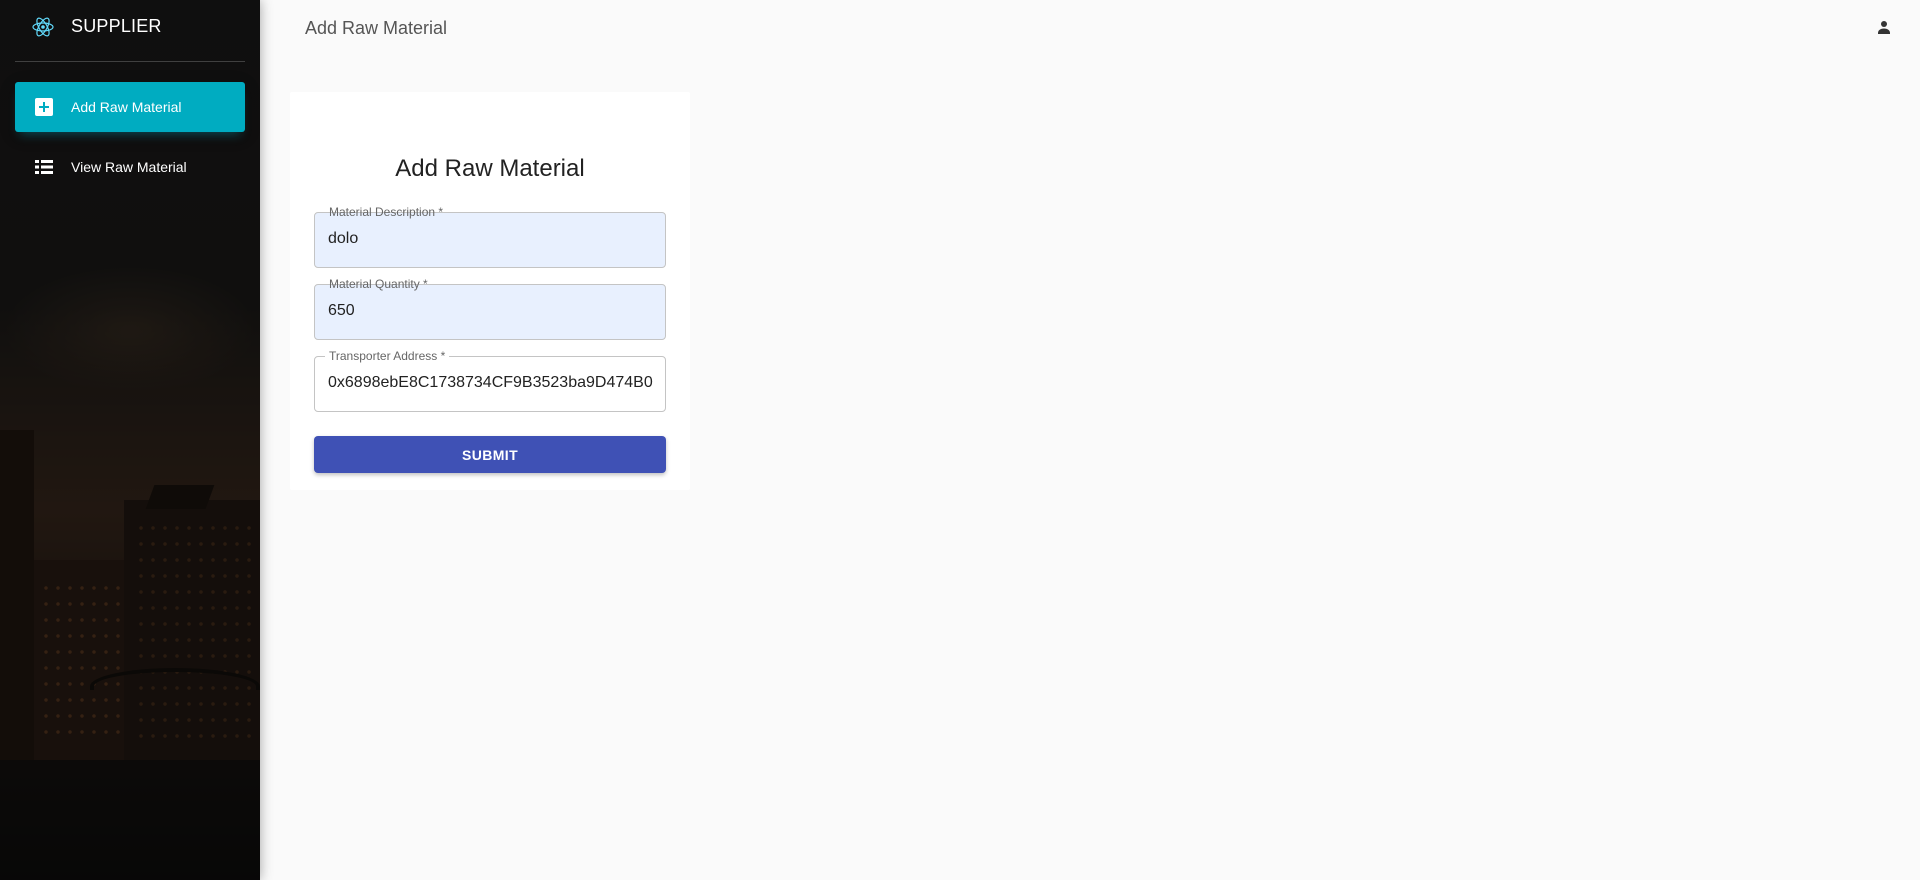 The image size is (1920, 880). I want to click on user-account-button, so click(1884, 29).